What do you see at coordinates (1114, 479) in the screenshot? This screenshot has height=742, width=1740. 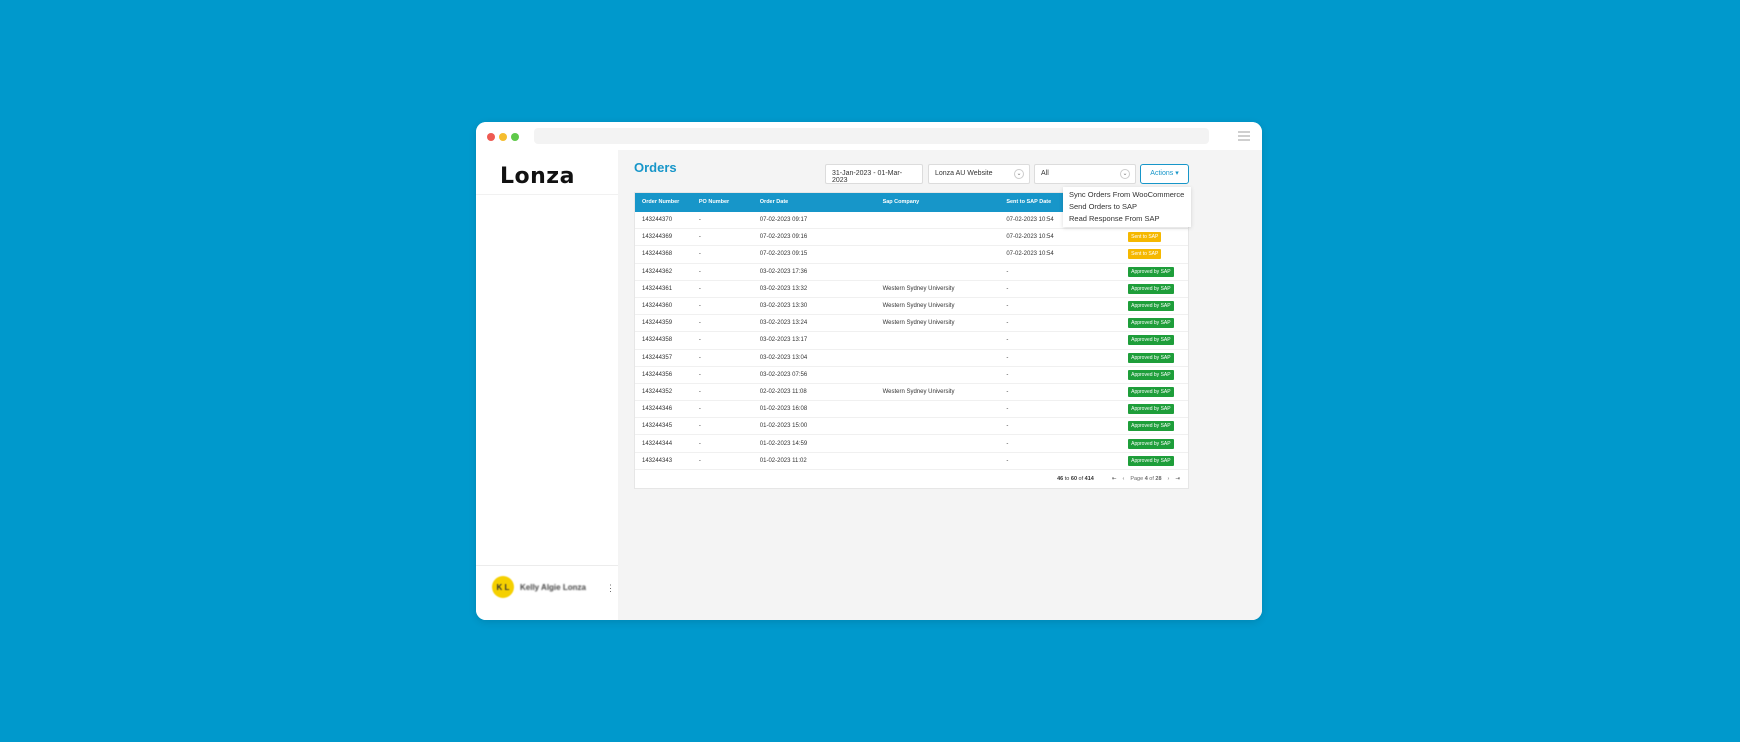 I see `first-page-icon: ⇤` at bounding box center [1114, 479].